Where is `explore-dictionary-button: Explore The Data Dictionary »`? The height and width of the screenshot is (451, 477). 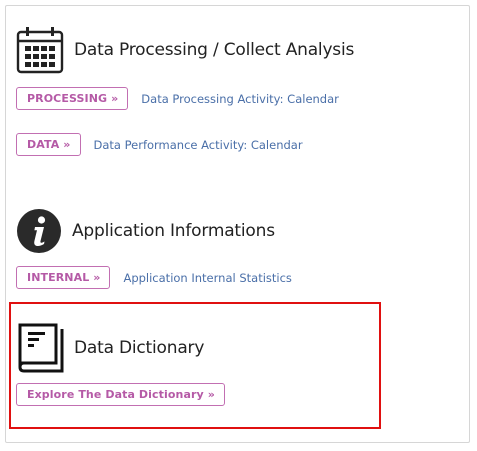 explore-dictionary-button: Explore The Data Dictionary » is located at coordinates (120, 394).